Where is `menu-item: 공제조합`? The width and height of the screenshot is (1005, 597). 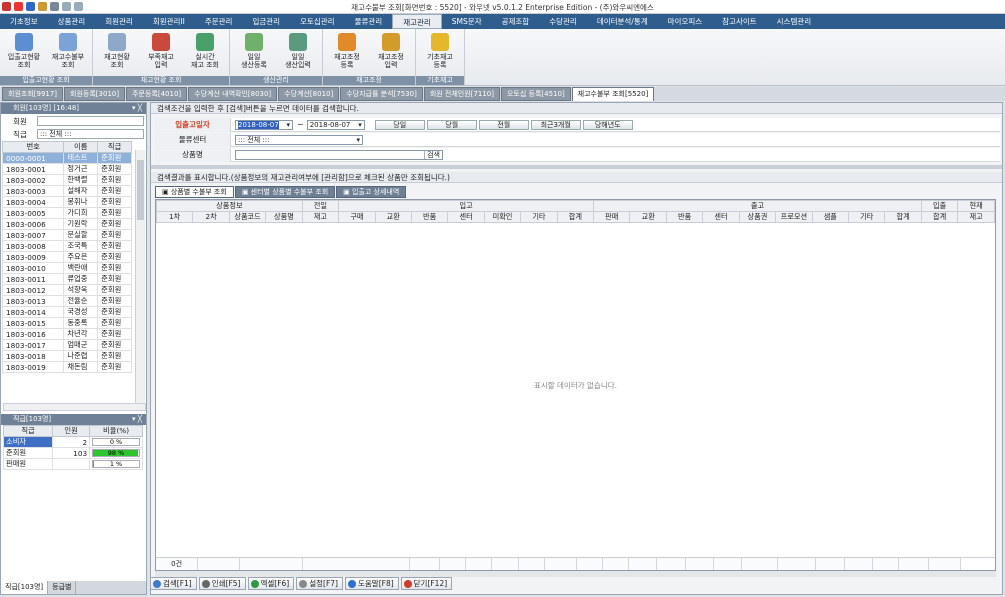
menu-item: 공제조합 is located at coordinates (516, 21).